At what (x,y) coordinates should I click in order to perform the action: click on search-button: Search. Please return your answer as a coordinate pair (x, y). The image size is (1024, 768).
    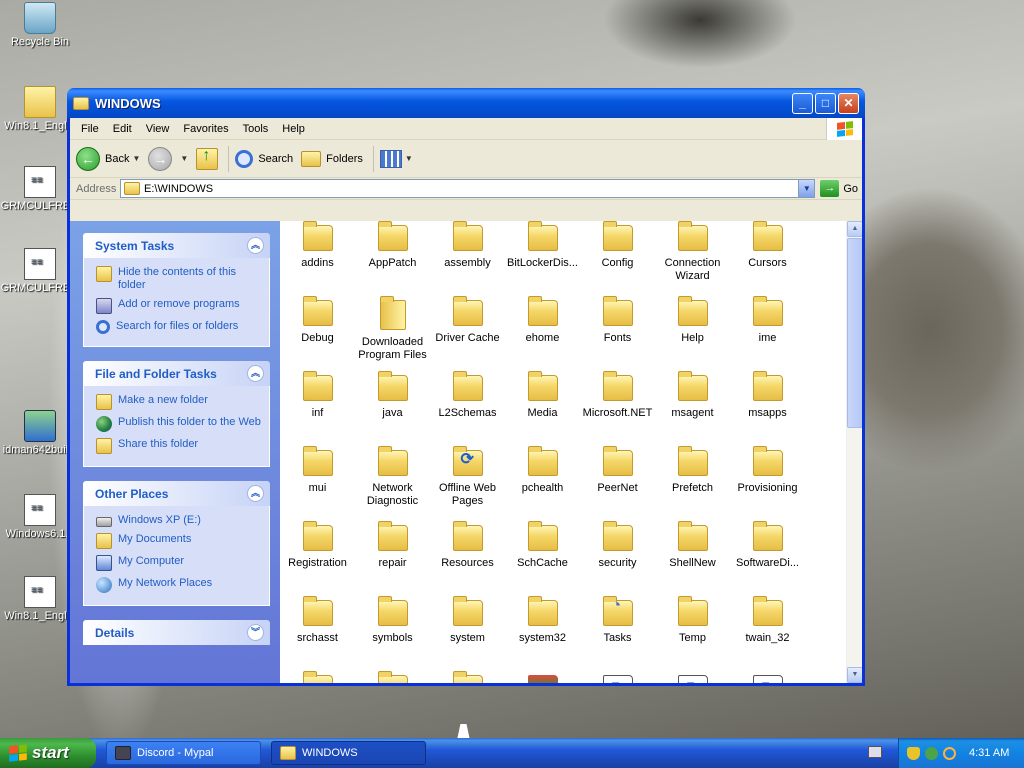
    Looking at the image, I should click on (264, 158).